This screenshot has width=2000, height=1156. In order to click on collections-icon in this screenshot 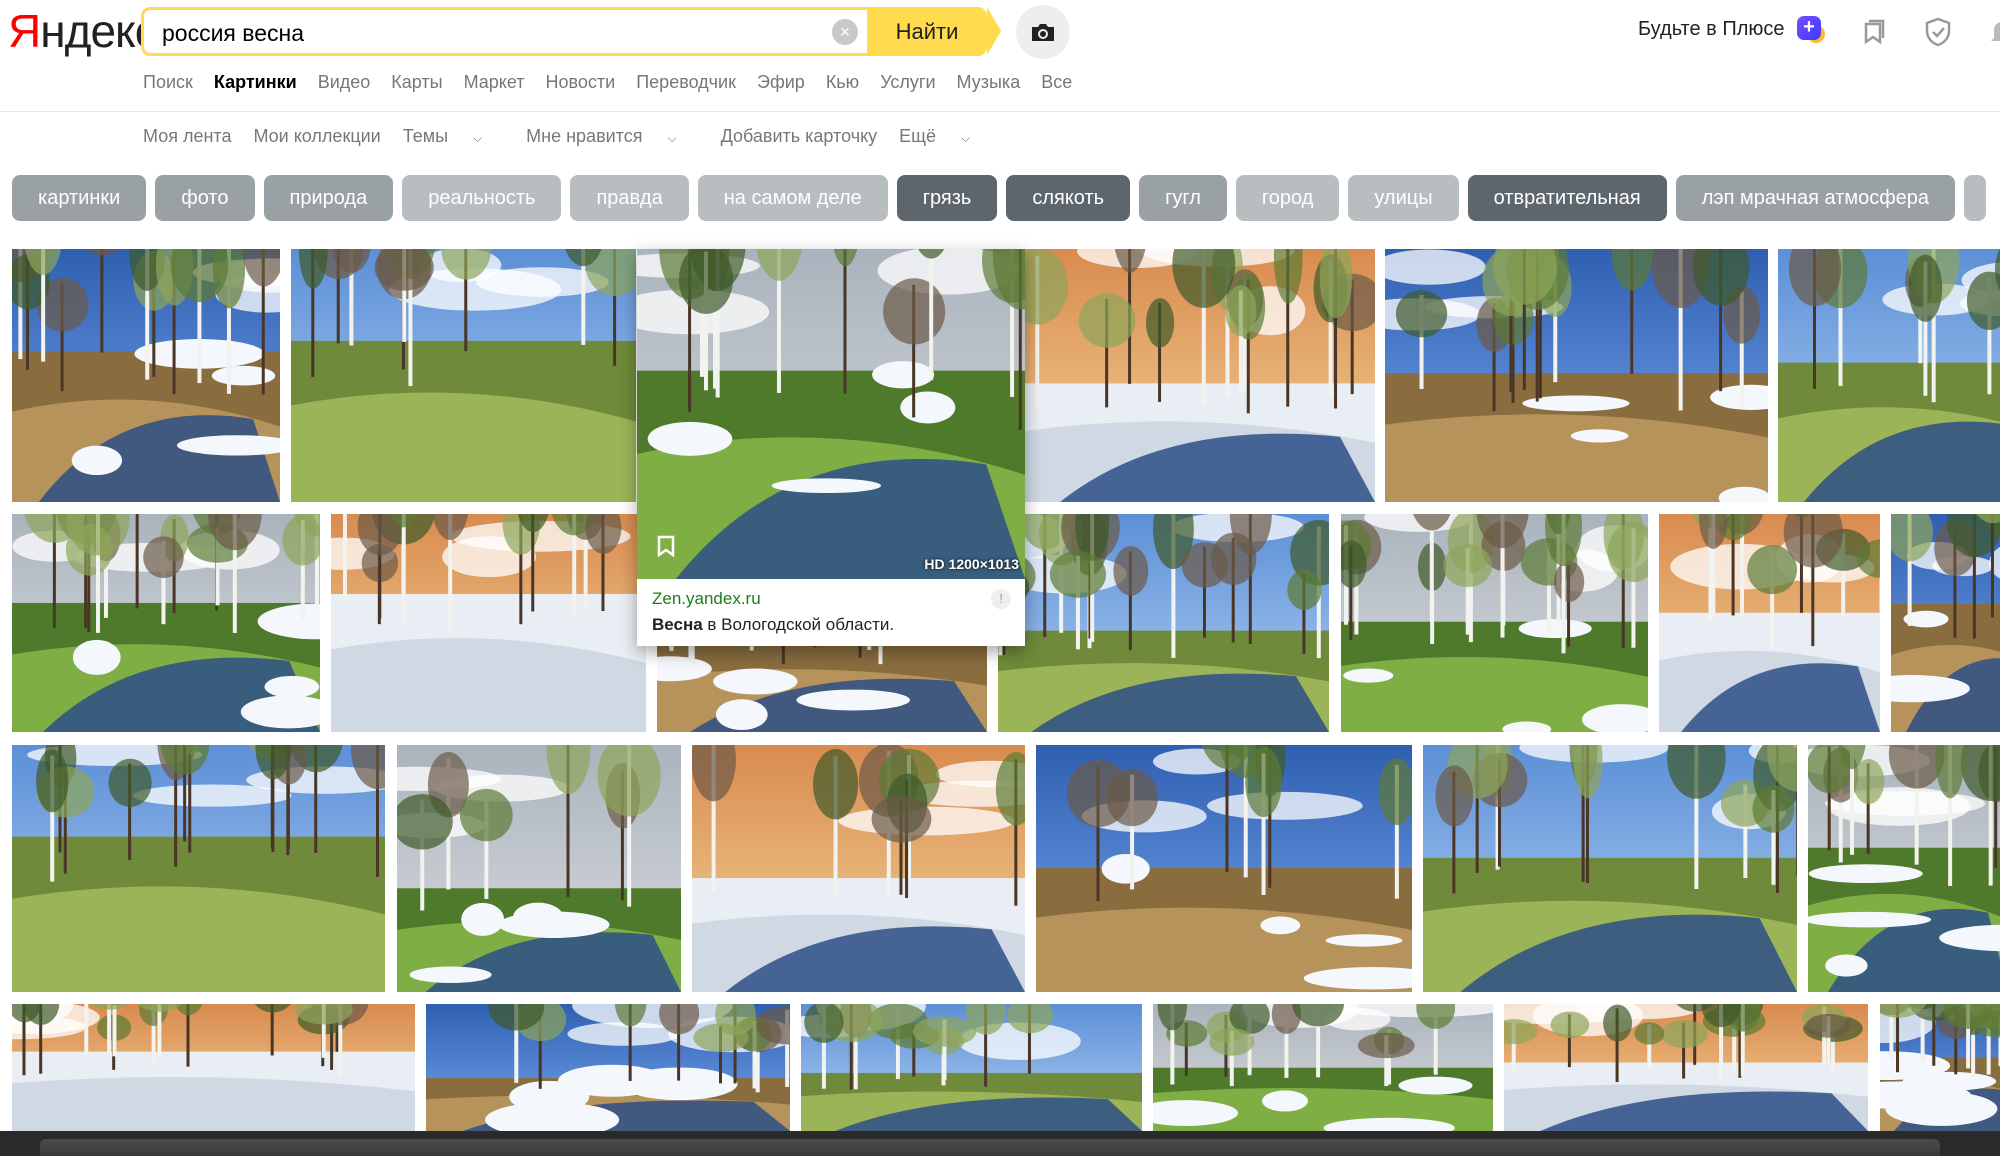, I will do `click(1874, 32)`.